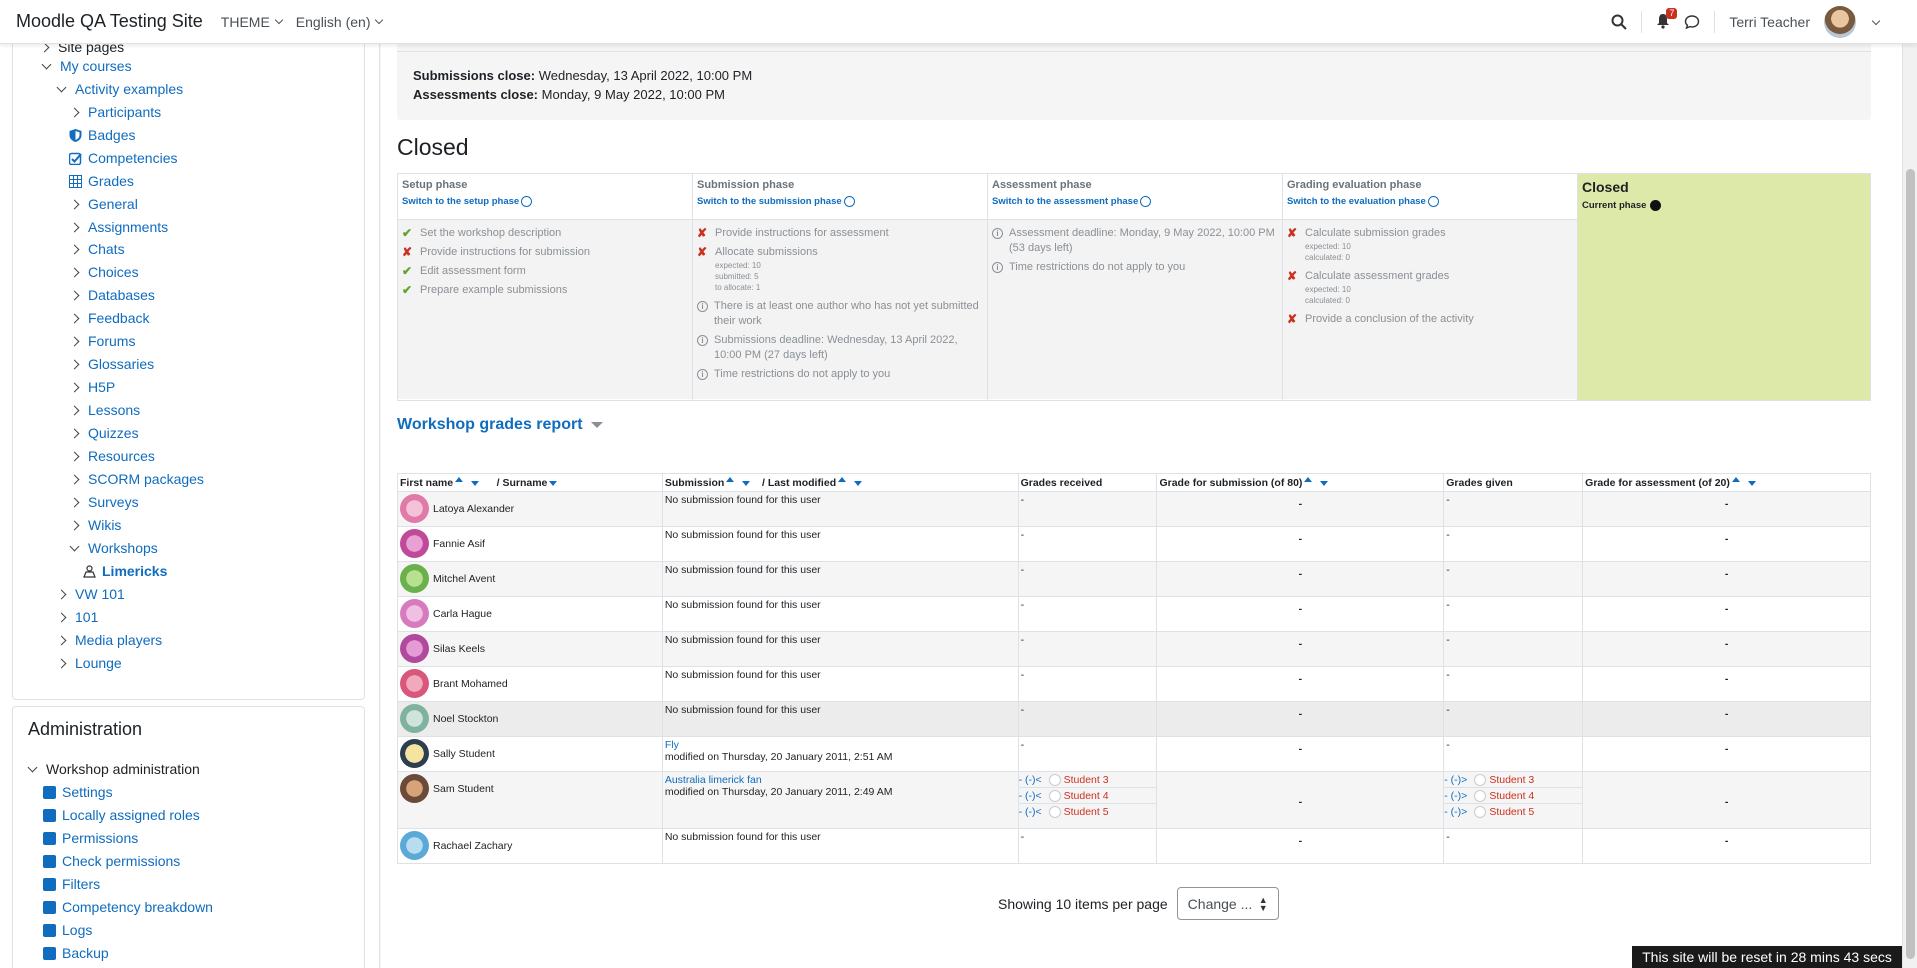 The width and height of the screenshot is (1917, 968). I want to click on tree-label: Permissions, so click(100, 838).